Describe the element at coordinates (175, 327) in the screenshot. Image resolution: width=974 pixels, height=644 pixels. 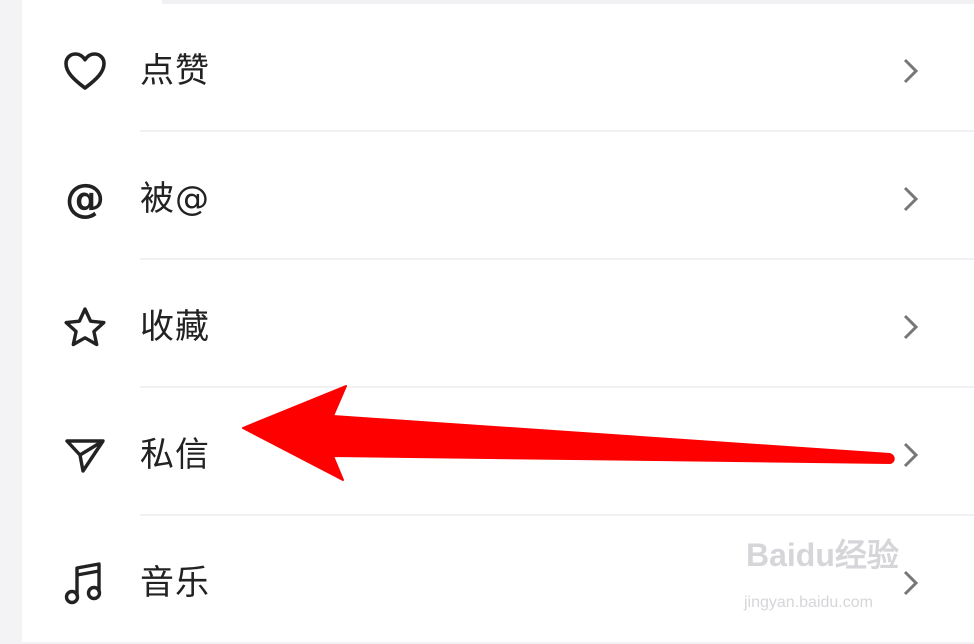
I see `menu-item-label: 收藏` at that location.